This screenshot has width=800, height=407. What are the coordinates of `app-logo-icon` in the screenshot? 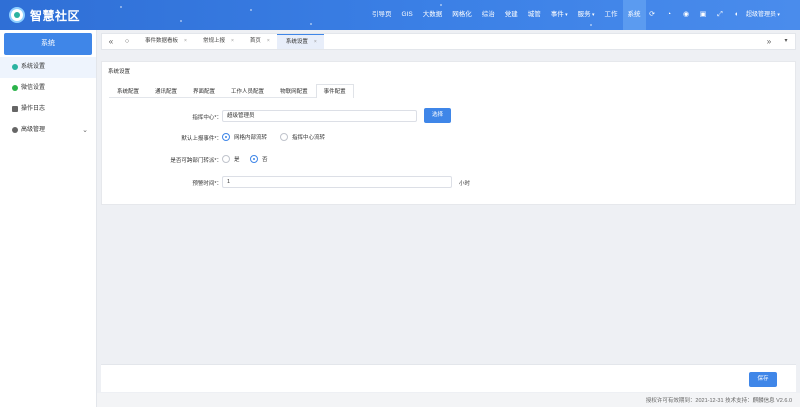 It's located at (17, 15).